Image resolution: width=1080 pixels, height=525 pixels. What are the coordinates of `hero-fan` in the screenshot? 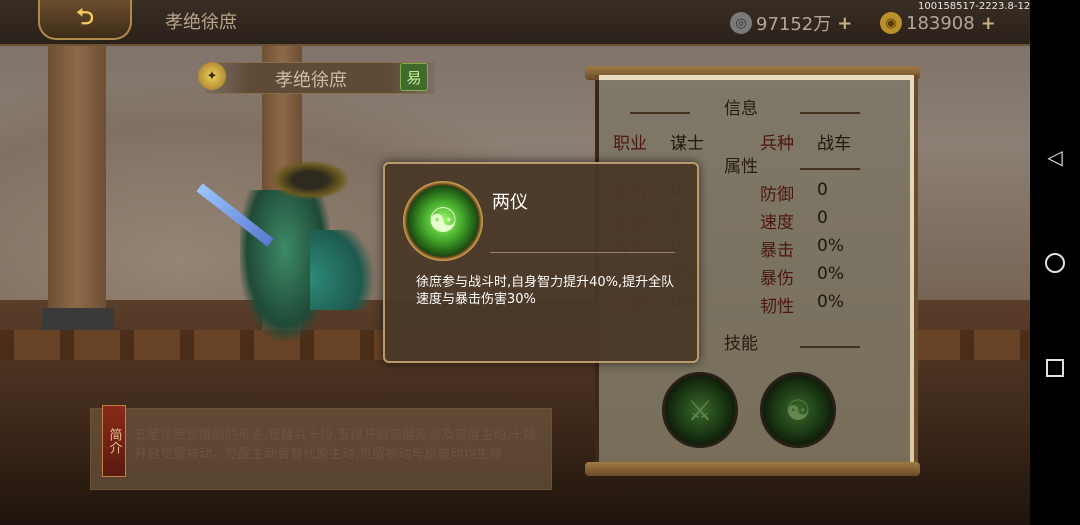 It's located at (350, 270).